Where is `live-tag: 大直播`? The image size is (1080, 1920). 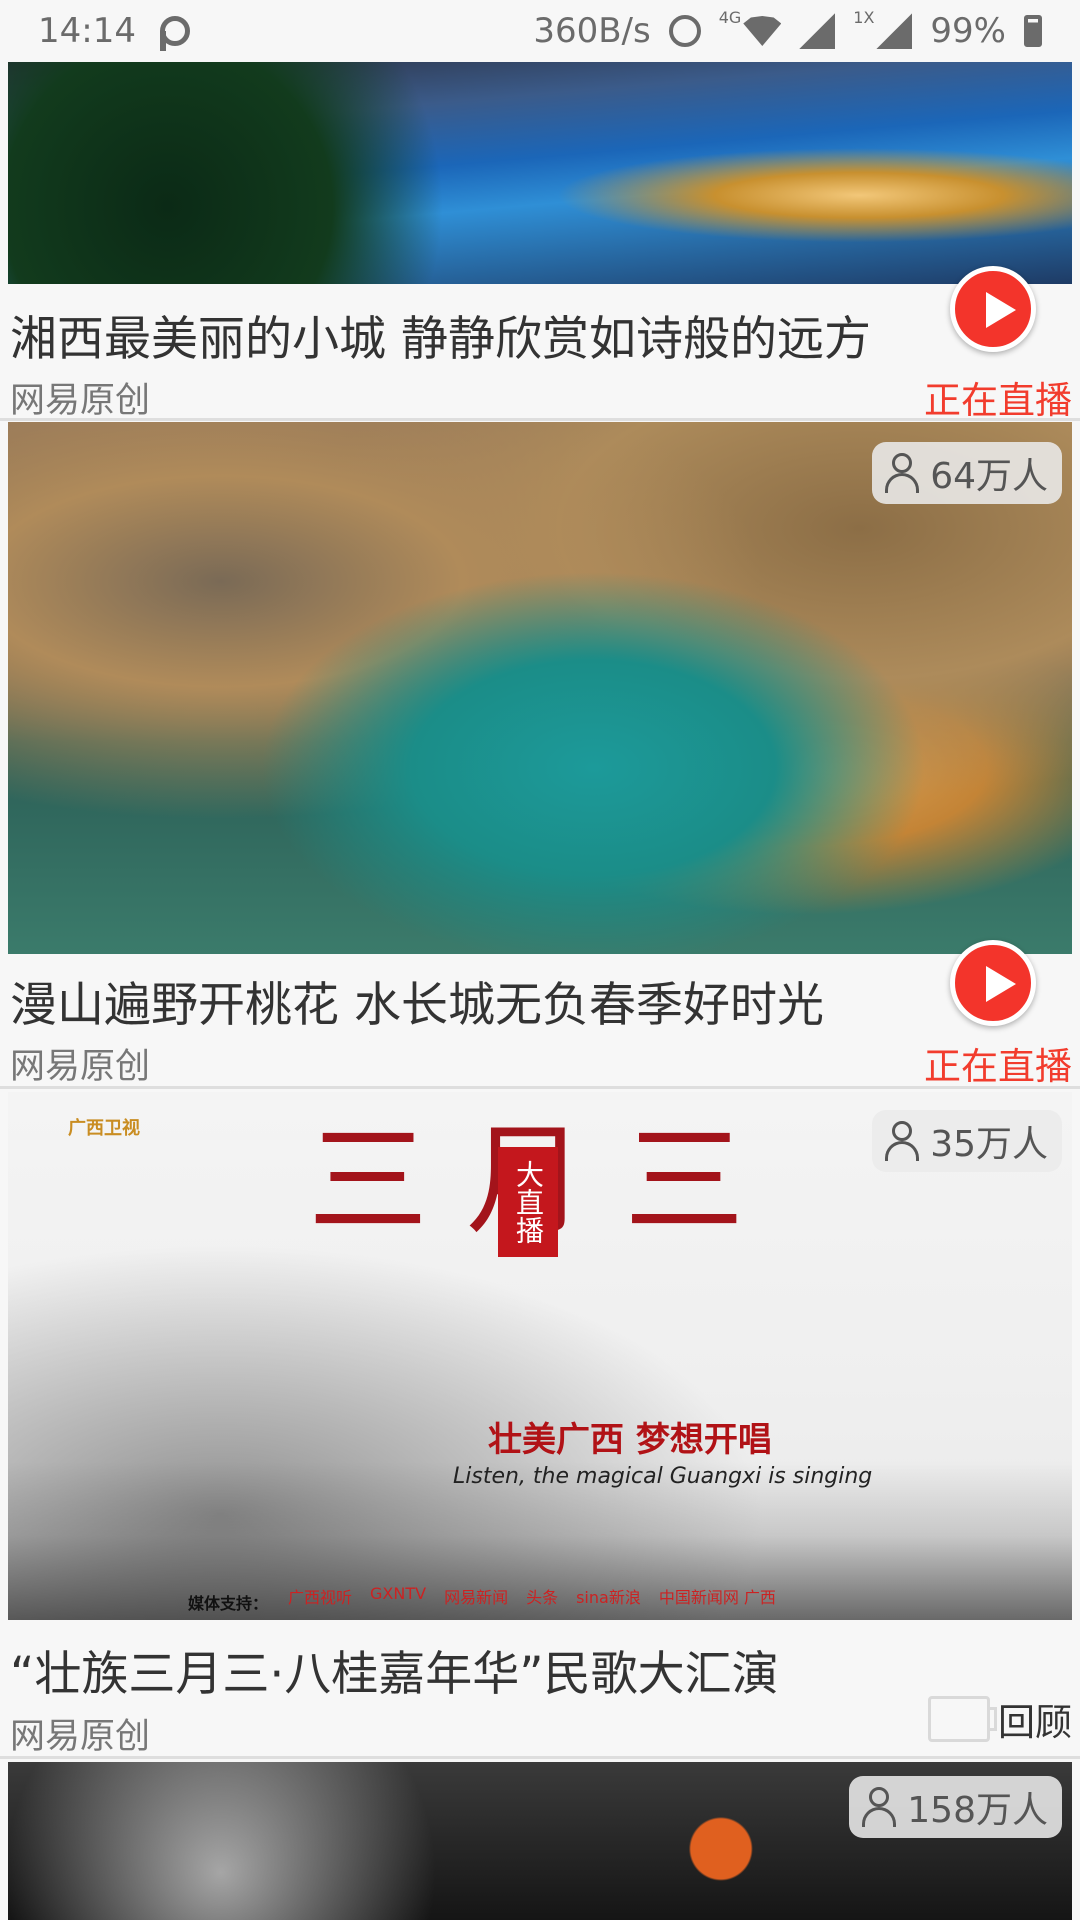
live-tag: 大直播 is located at coordinates (528, 1202).